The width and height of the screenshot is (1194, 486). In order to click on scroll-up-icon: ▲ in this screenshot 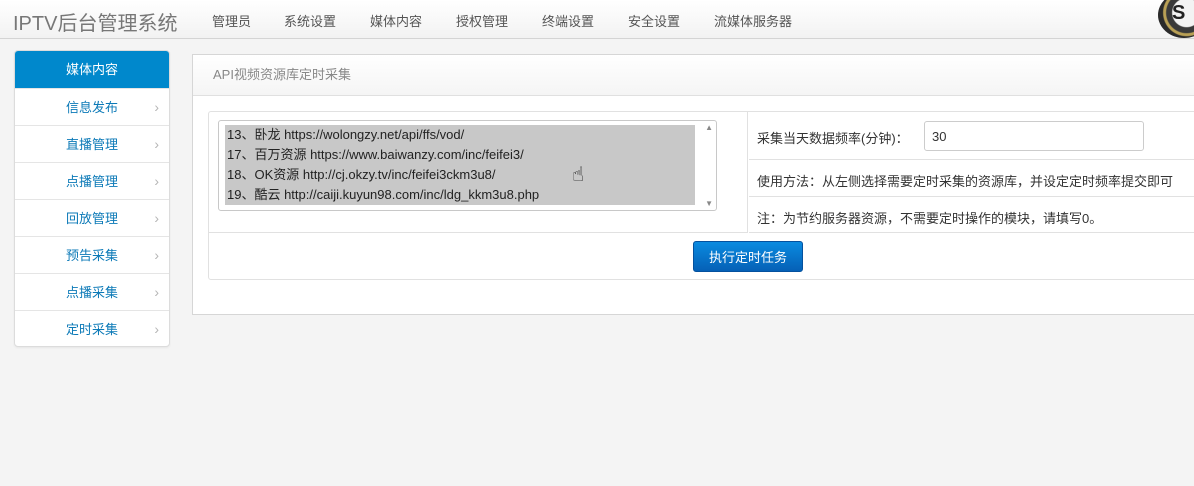, I will do `click(709, 127)`.